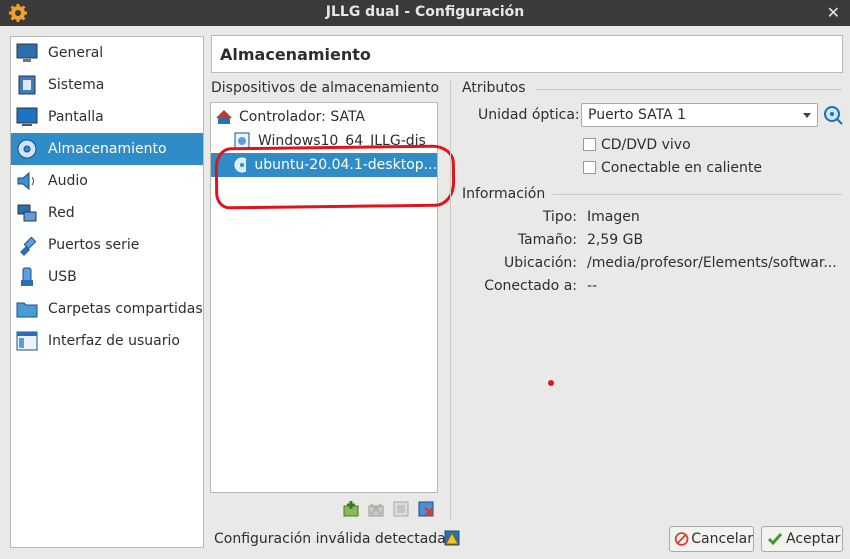  Describe the element at coordinates (27, 149) in the screenshot. I see `disc-icon` at that location.